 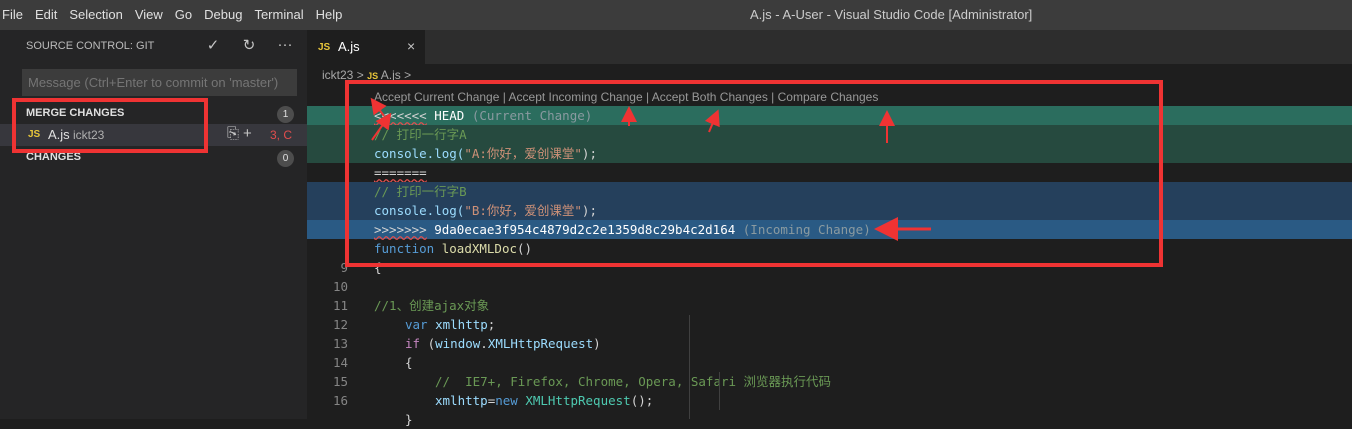 I want to click on annotation-arrows, so click(x=650, y=169).